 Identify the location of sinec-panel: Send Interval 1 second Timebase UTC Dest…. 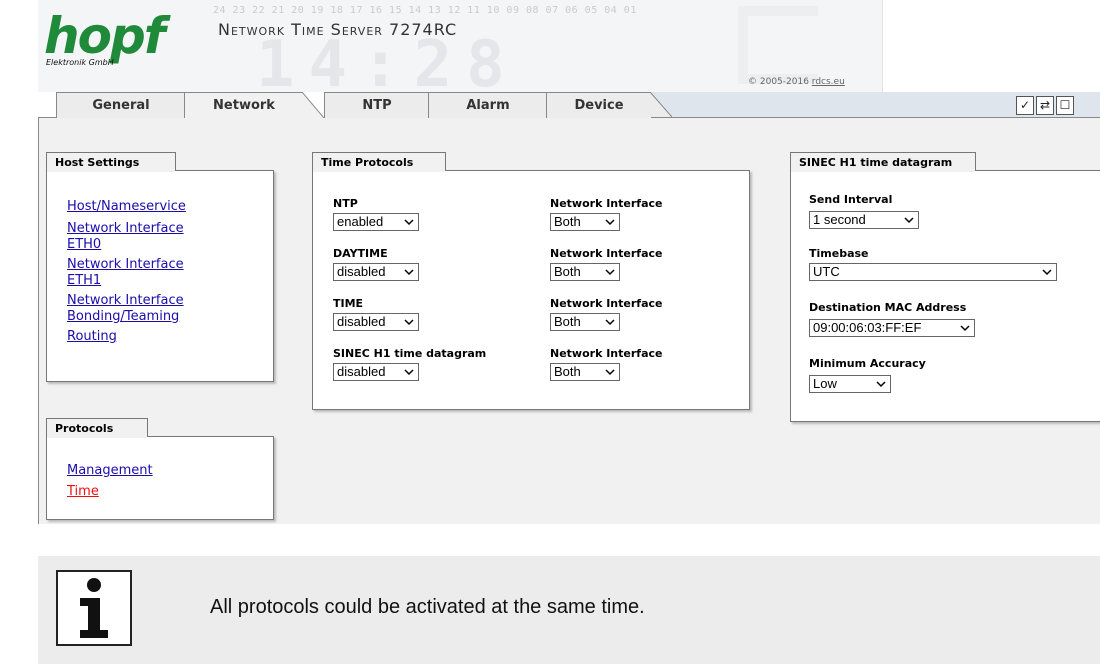
(945, 296).